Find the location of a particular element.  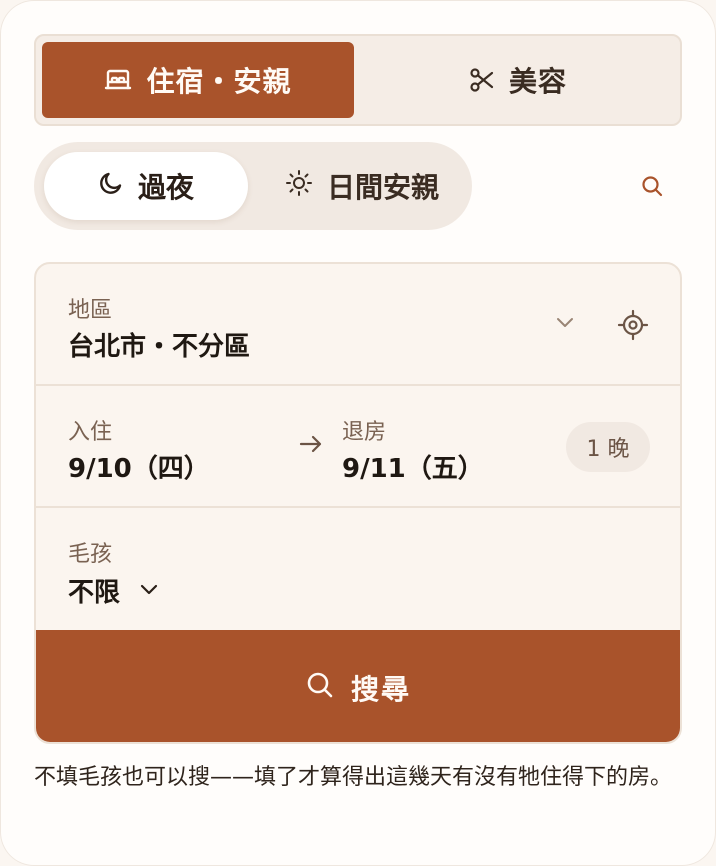

region-label: 地區 is located at coordinates (90, 310).